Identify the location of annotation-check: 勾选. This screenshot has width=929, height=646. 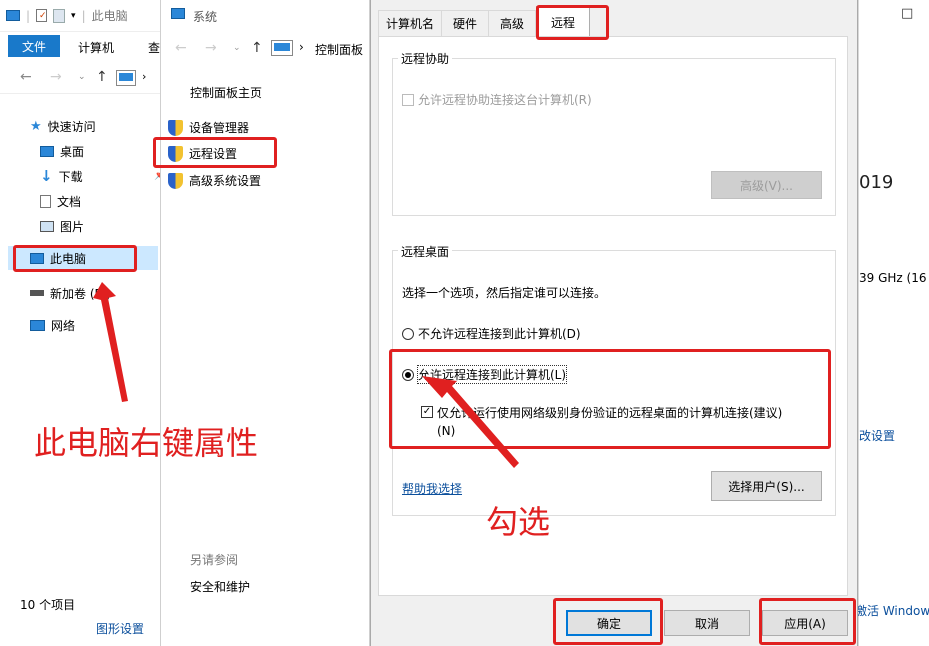
(518, 522).